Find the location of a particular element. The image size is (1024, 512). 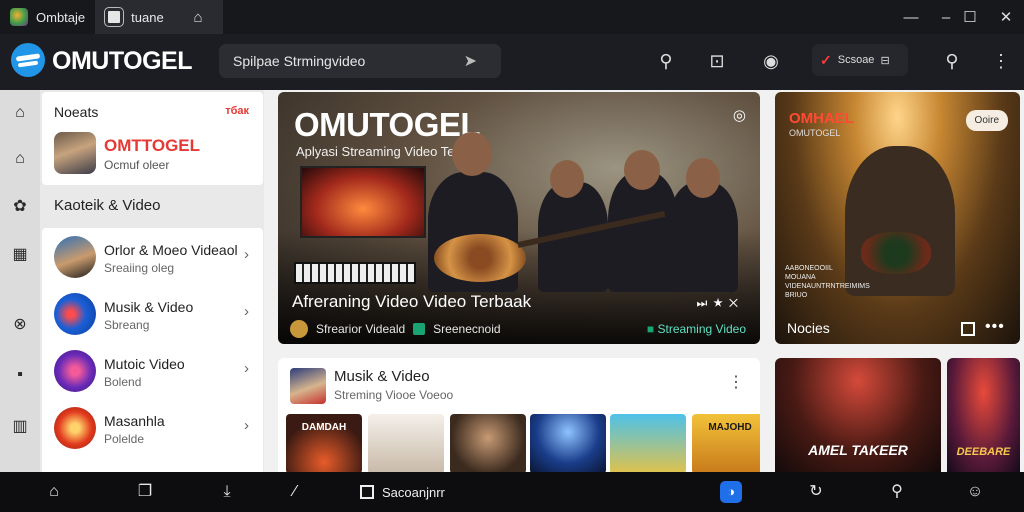

poster-tile-title: AMEL TAKEER is located at coordinates (858, 450).